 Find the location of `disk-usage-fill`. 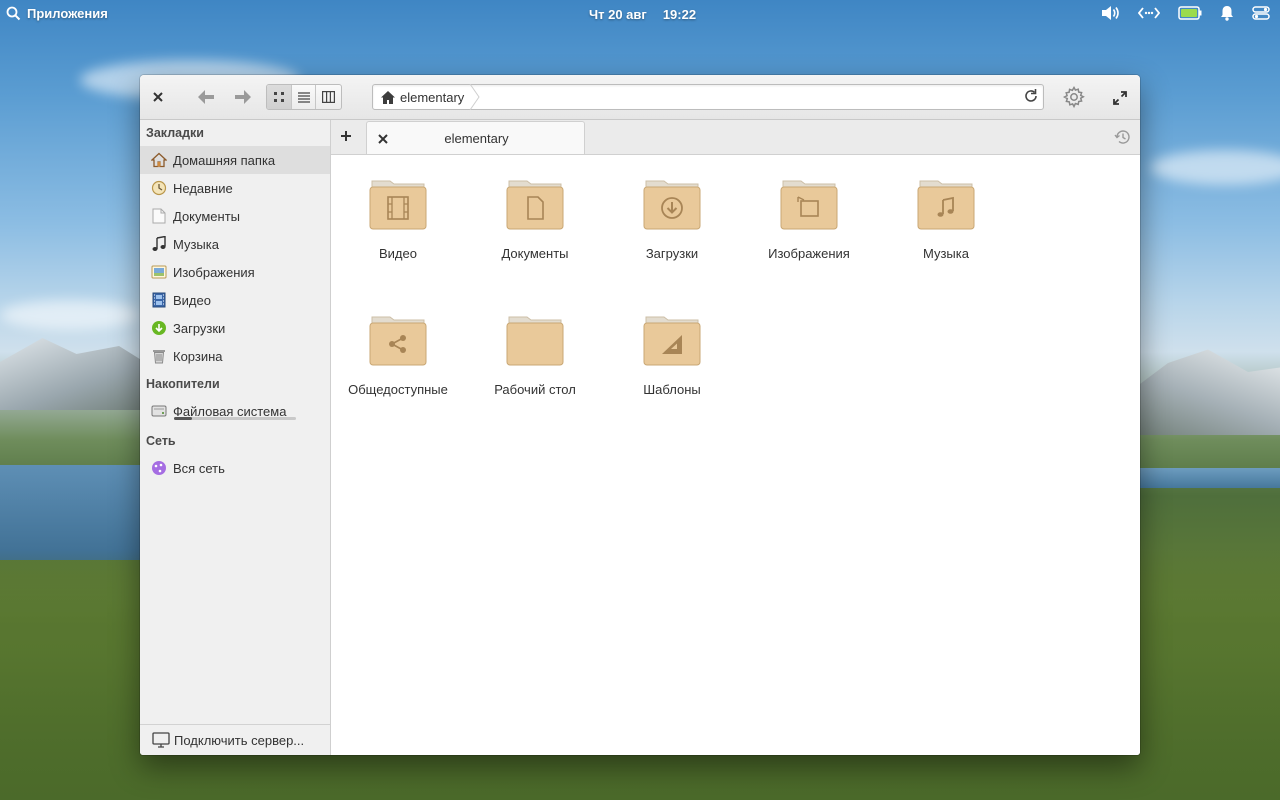

disk-usage-fill is located at coordinates (183, 418).